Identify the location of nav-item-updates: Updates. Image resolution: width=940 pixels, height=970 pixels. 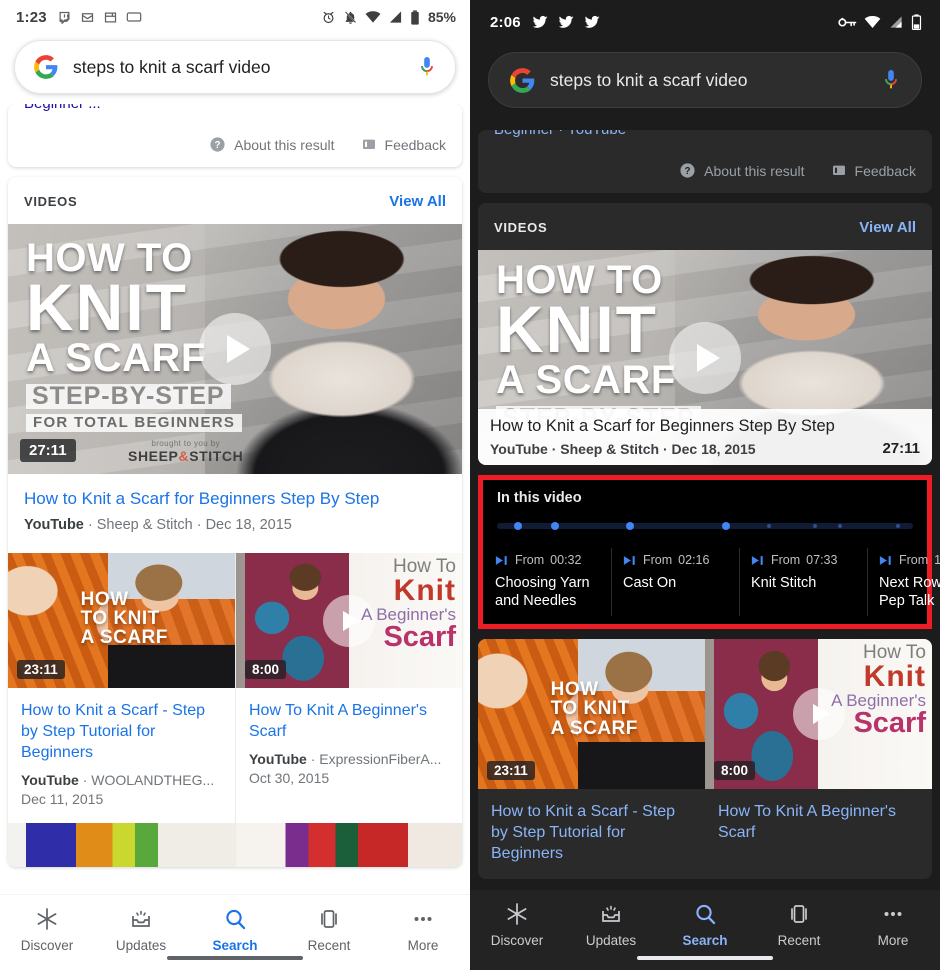
(141, 930).